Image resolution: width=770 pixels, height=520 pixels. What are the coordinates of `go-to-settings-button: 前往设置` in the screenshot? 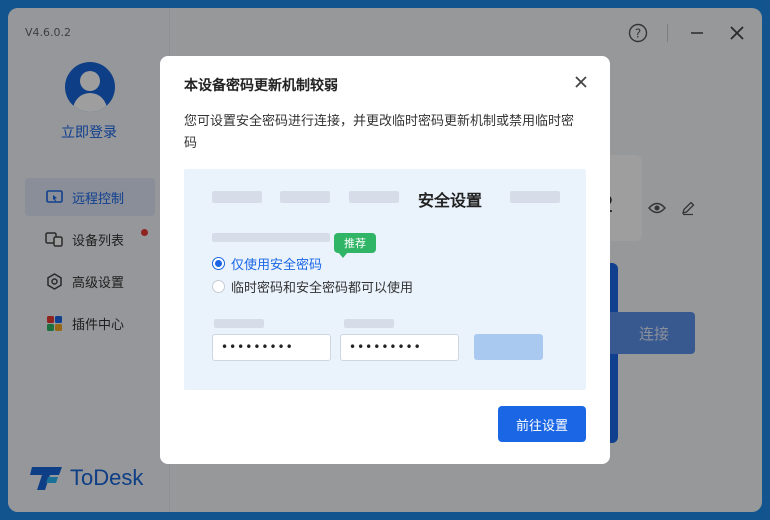 It's located at (542, 424).